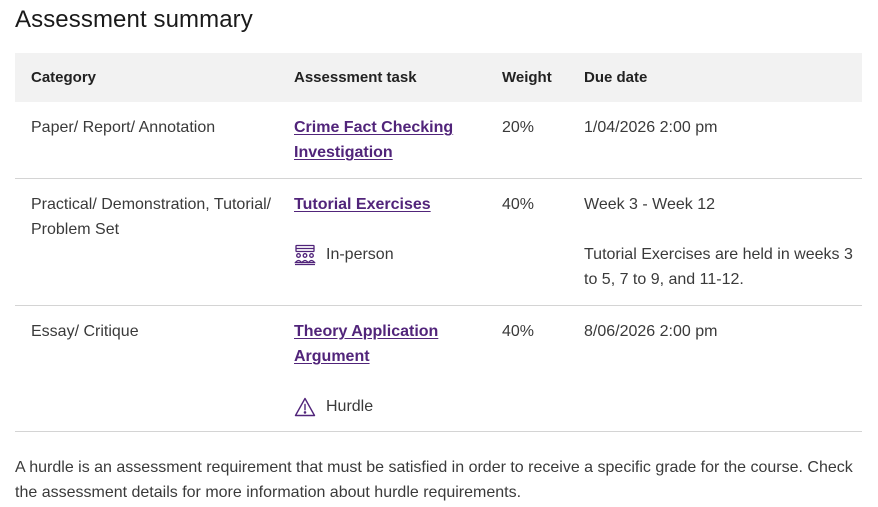 This screenshot has height=507, width=878. I want to click on page-title: Assessment summary, so click(134, 19).